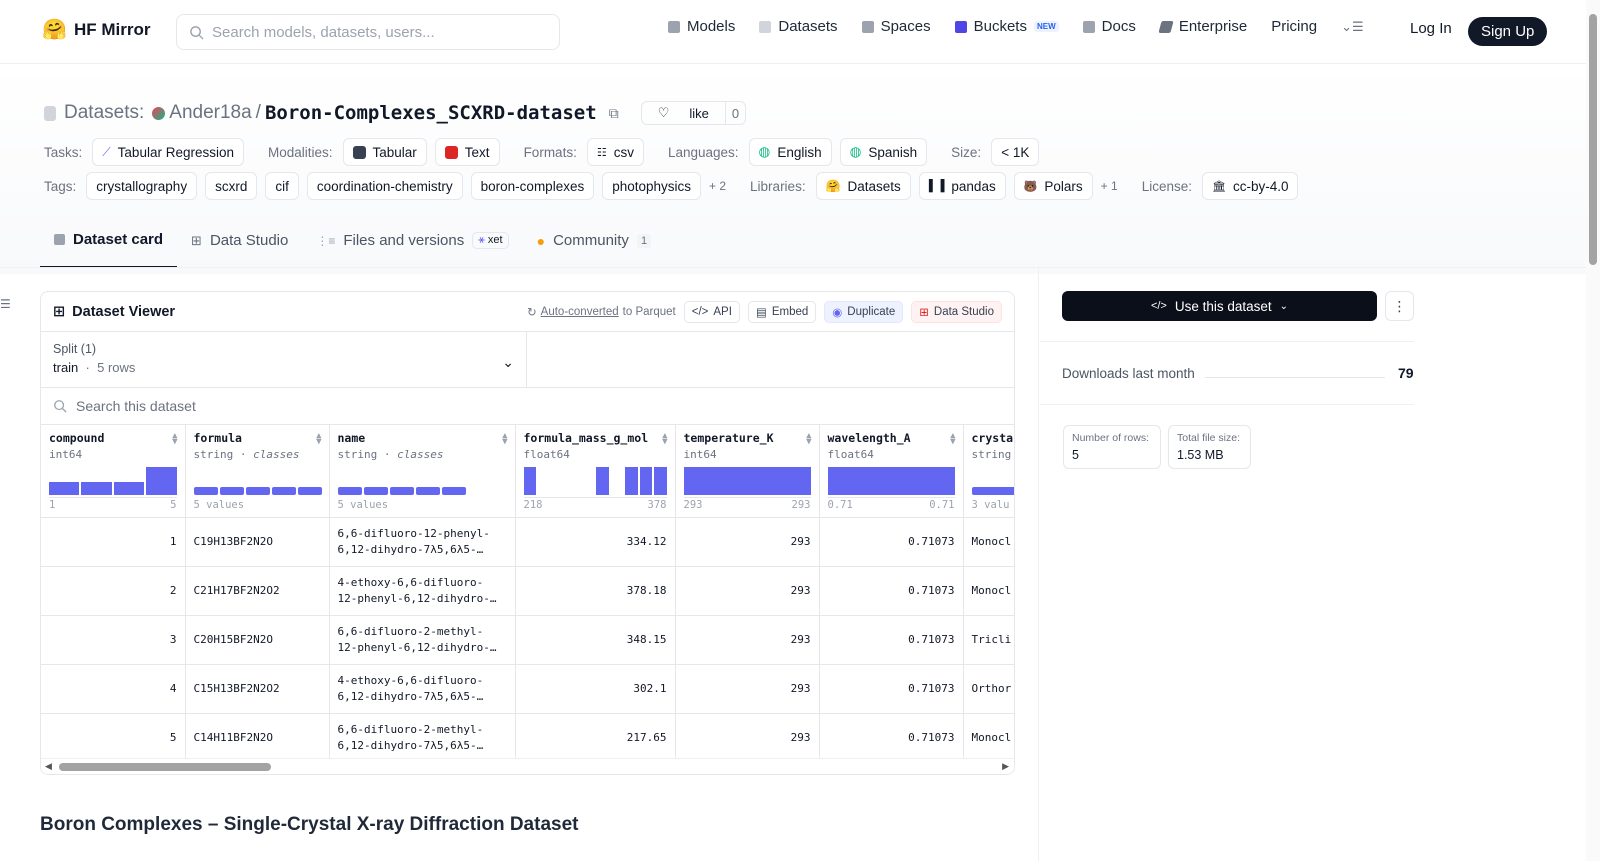 The width and height of the screenshot is (1600, 861). What do you see at coordinates (109, 247) in the screenshot?
I see `tab-dataset-card: Dataset card` at bounding box center [109, 247].